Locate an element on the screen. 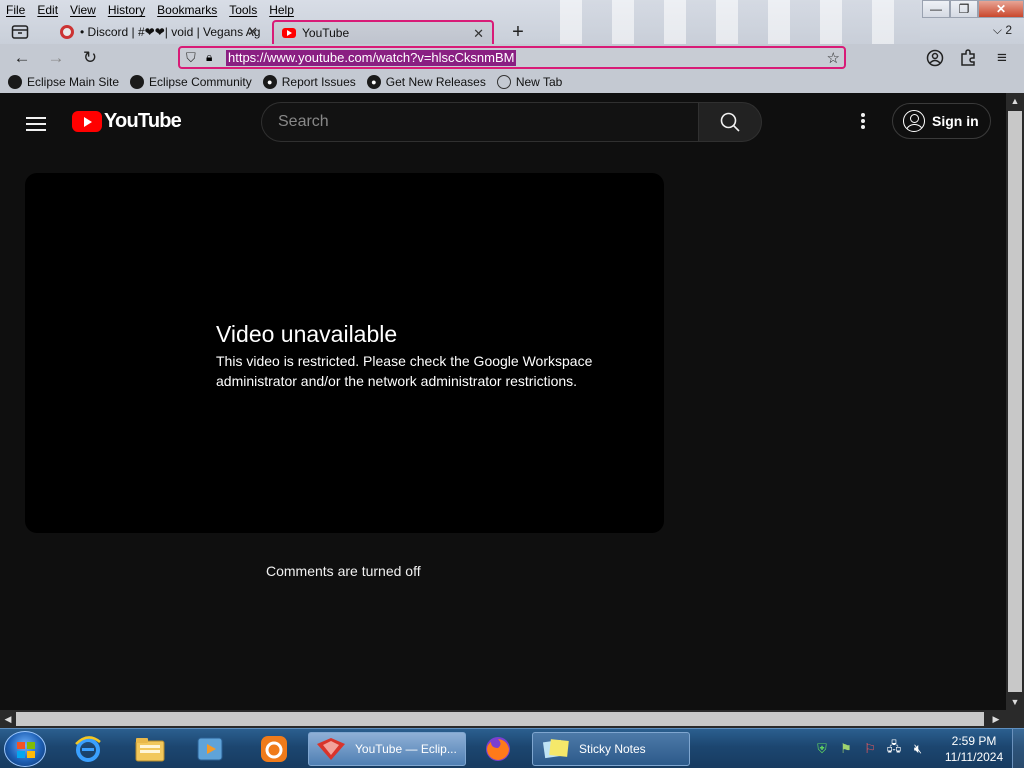 This screenshot has width=1024, height=768. settings-more-button is located at coordinates (863, 123).